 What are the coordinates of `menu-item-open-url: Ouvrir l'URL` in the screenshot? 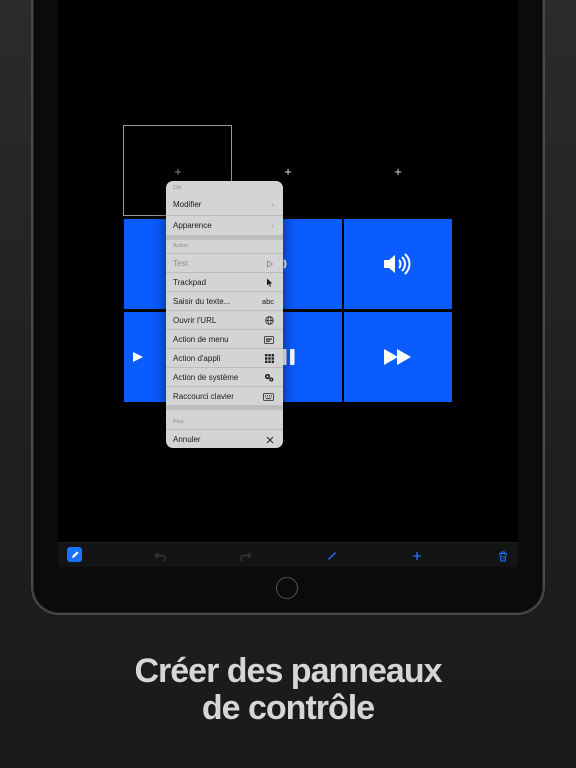 It's located at (224, 319).